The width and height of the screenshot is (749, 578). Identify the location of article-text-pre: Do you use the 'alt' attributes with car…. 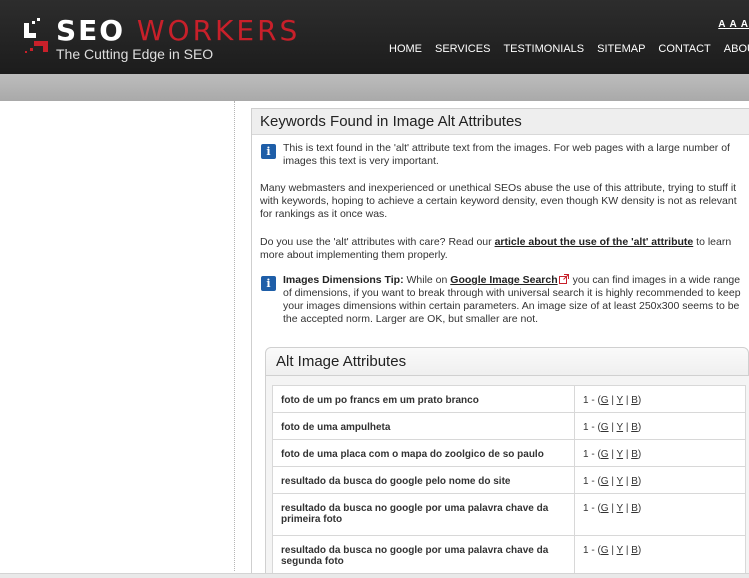
(377, 242).